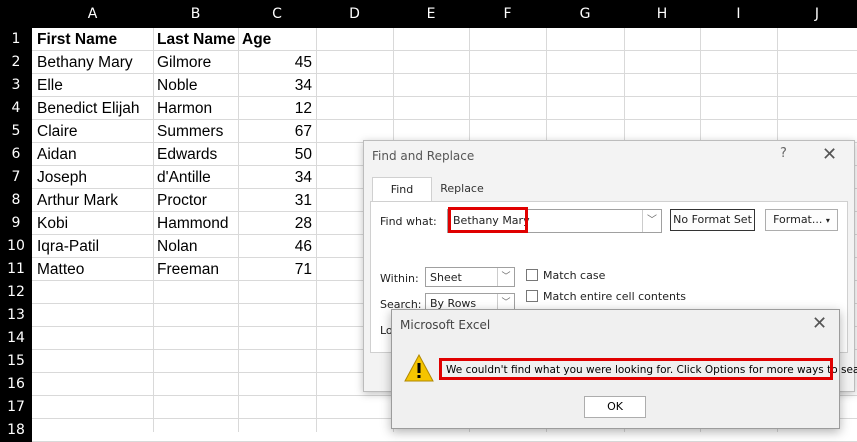  I want to click on find-what-label: Find what:, so click(408, 221).